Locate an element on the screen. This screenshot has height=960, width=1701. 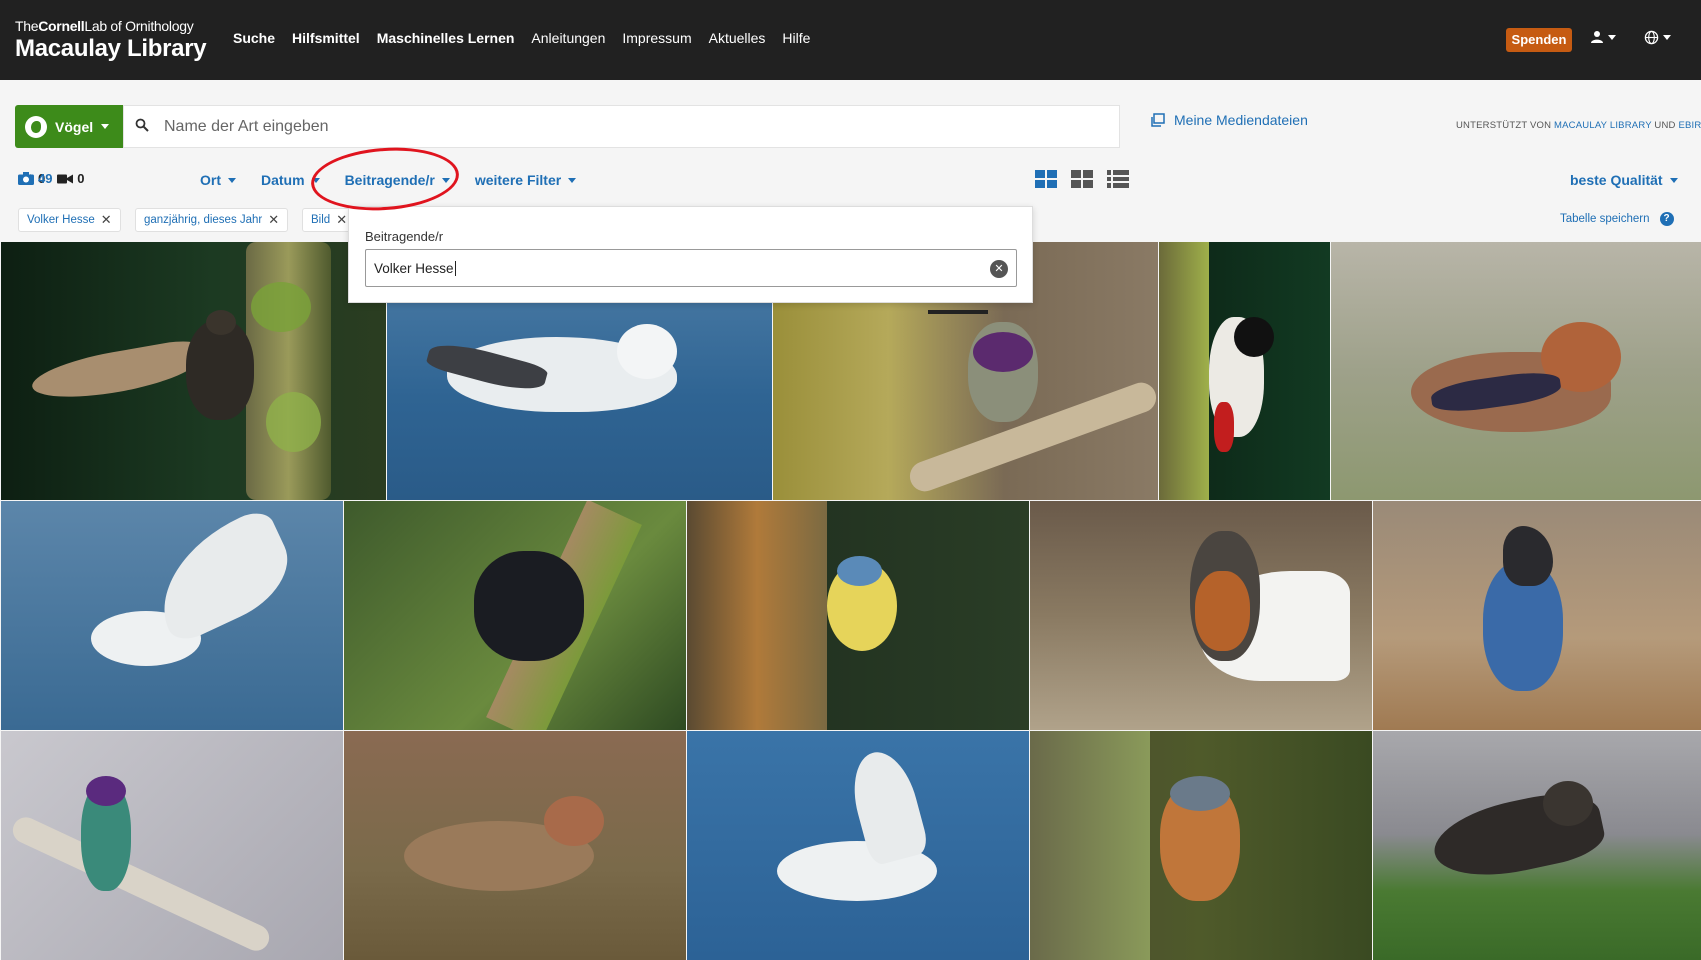
ebird-link: EBIRD is located at coordinates (1689, 125).